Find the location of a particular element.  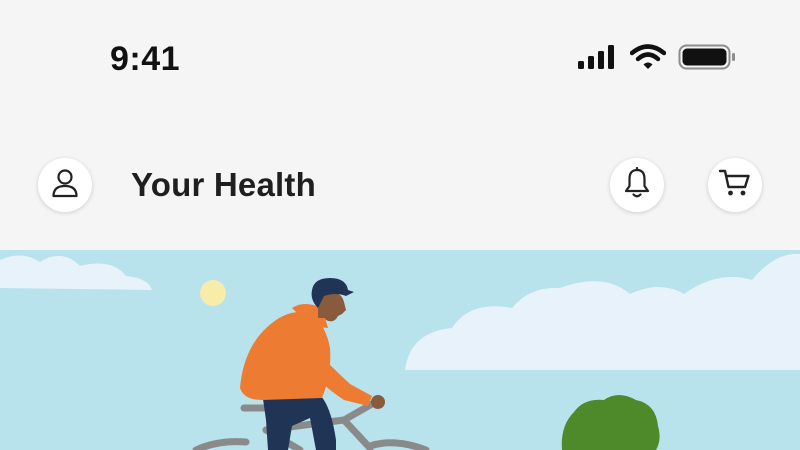

profile-button is located at coordinates (65, 185).